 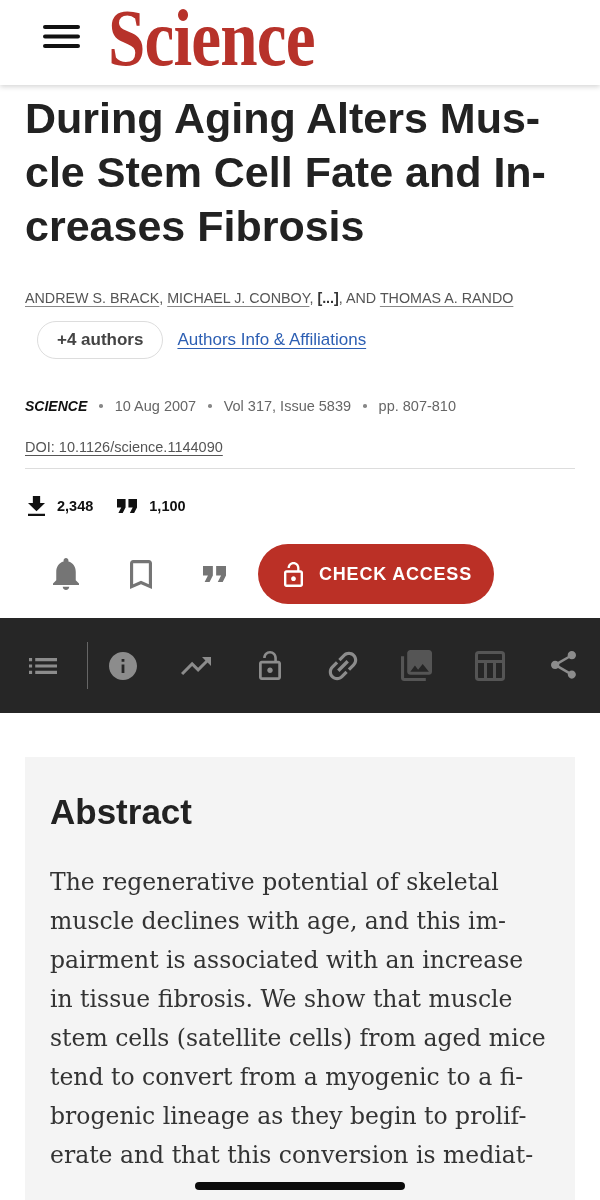 What do you see at coordinates (196, 665) in the screenshot?
I see `trending-up-icon` at bounding box center [196, 665].